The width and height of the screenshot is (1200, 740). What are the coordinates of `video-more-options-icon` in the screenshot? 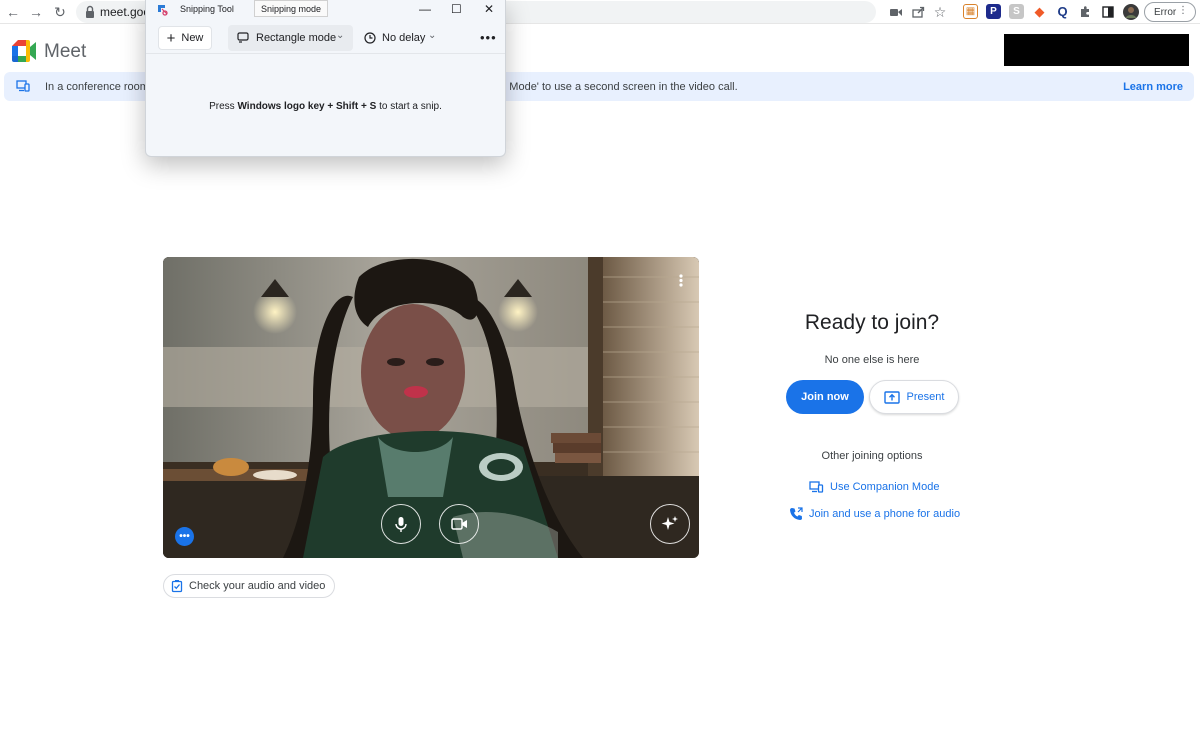 It's located at (681, 283).